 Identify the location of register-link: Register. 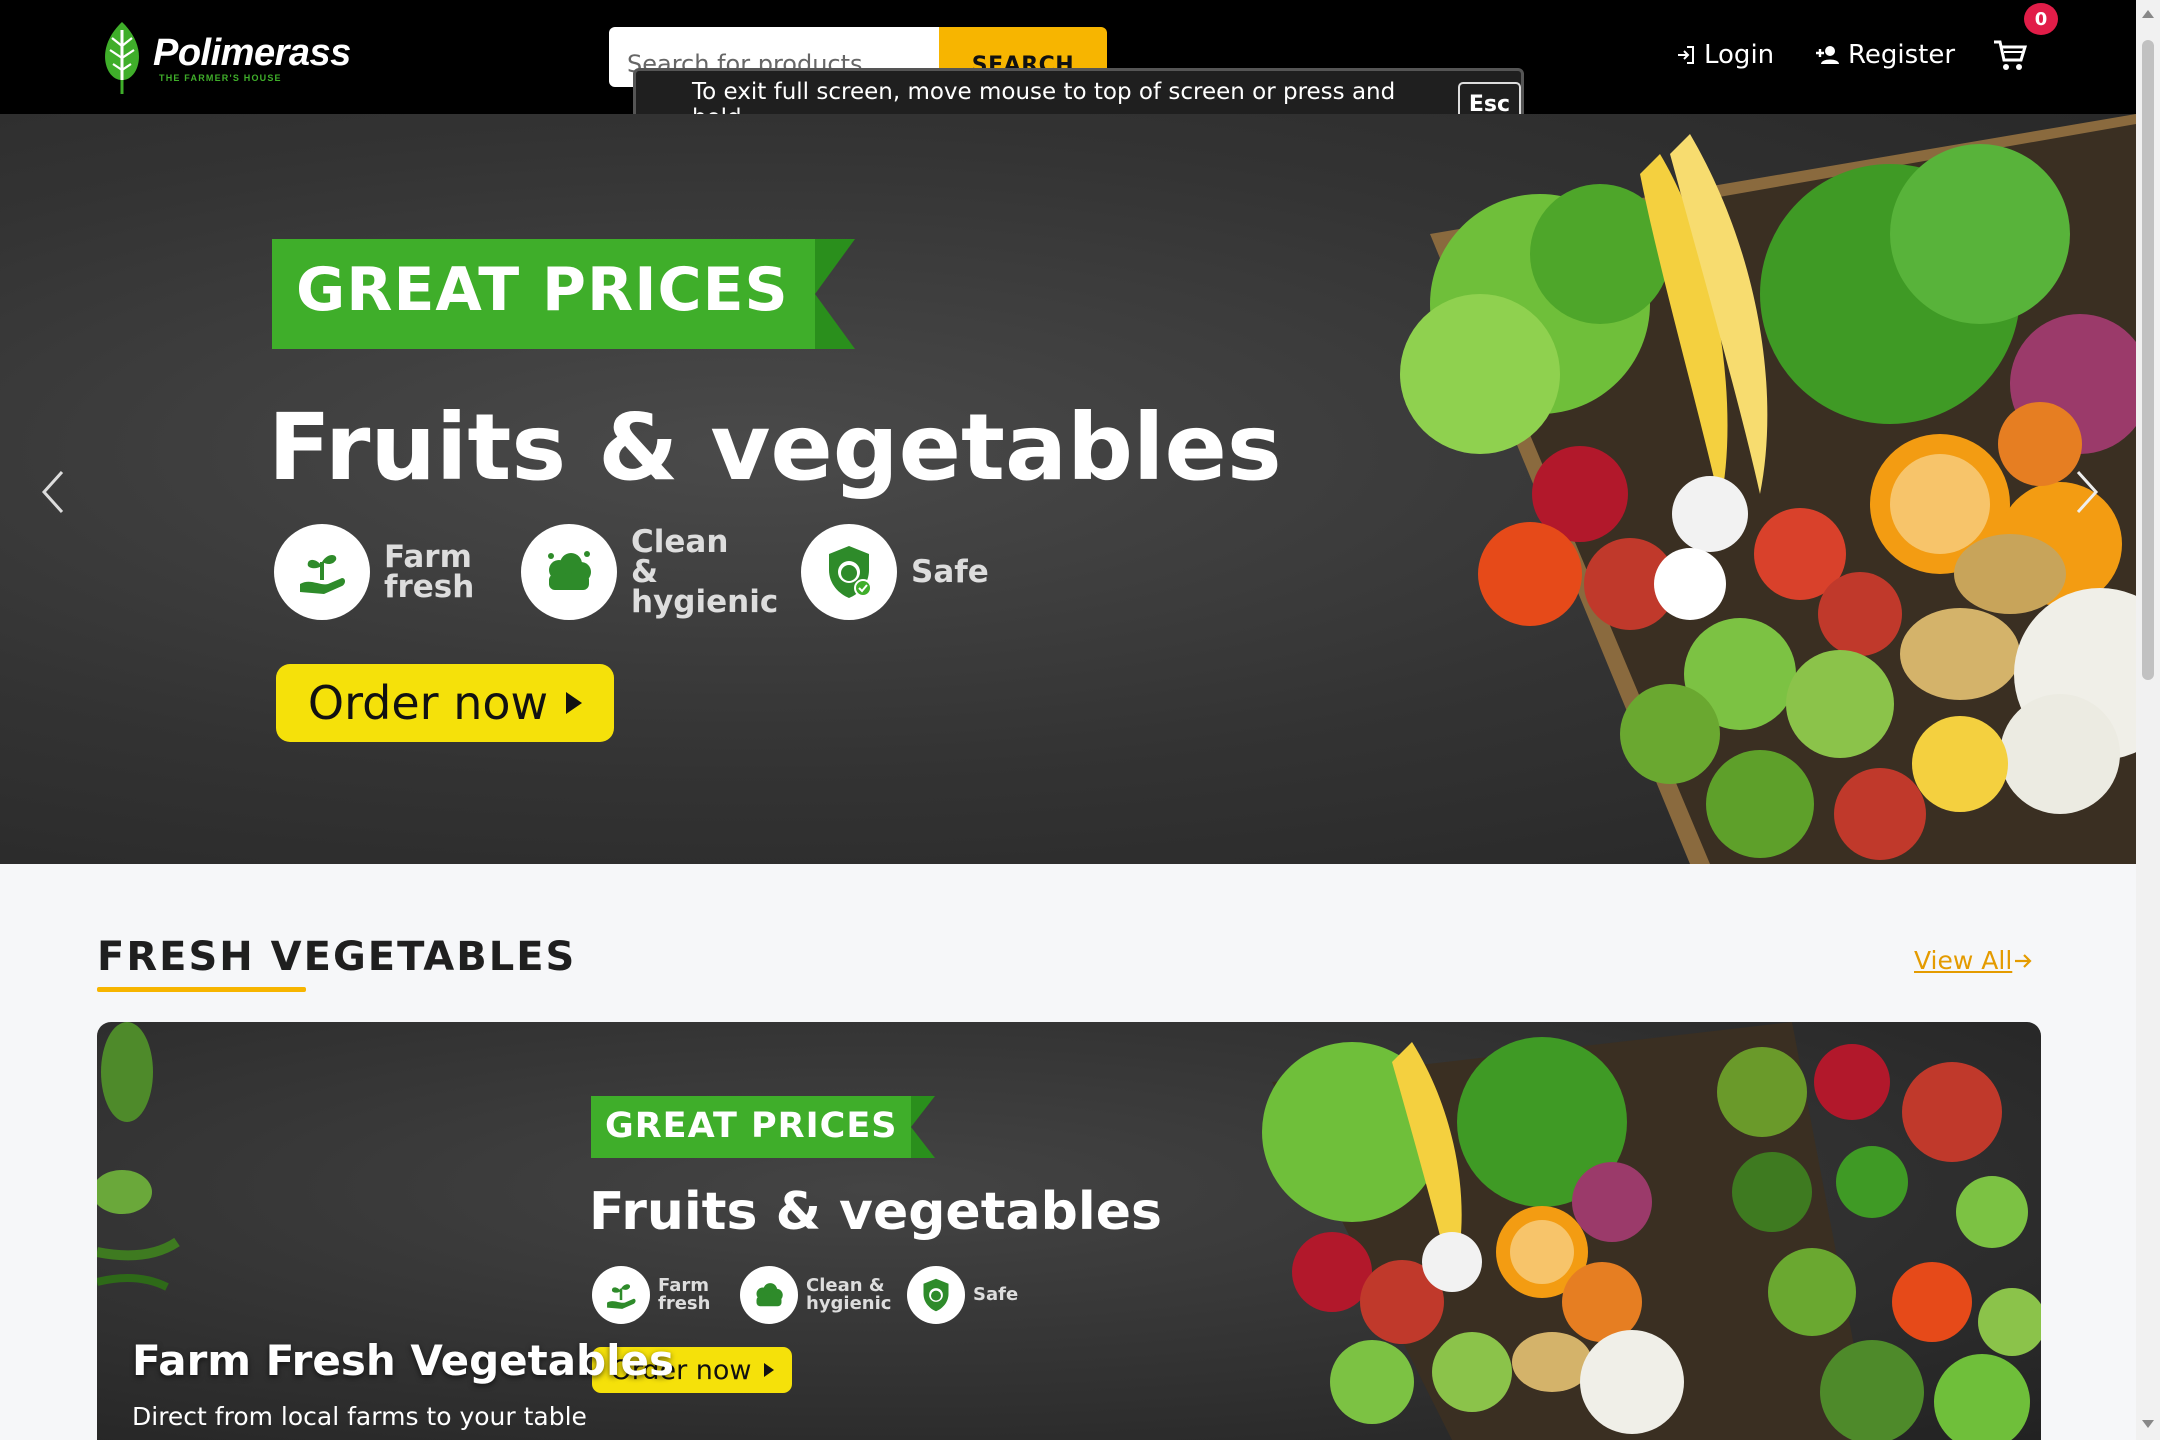
(1884, 55).